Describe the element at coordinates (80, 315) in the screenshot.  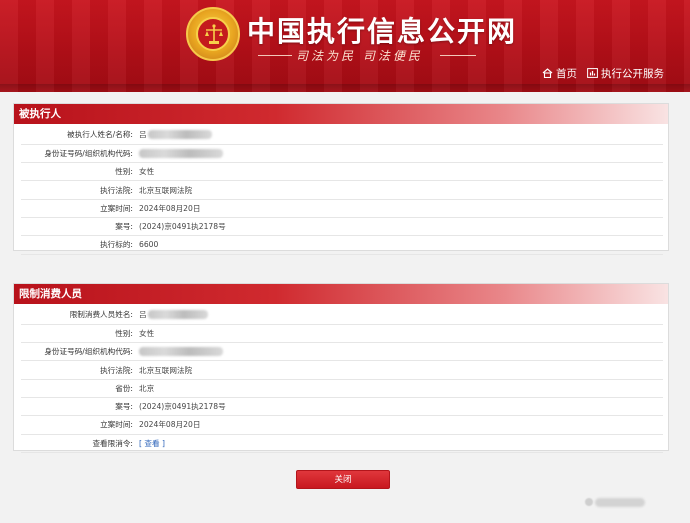
I see `field-label: 限制消费人员姓名:` at that location.